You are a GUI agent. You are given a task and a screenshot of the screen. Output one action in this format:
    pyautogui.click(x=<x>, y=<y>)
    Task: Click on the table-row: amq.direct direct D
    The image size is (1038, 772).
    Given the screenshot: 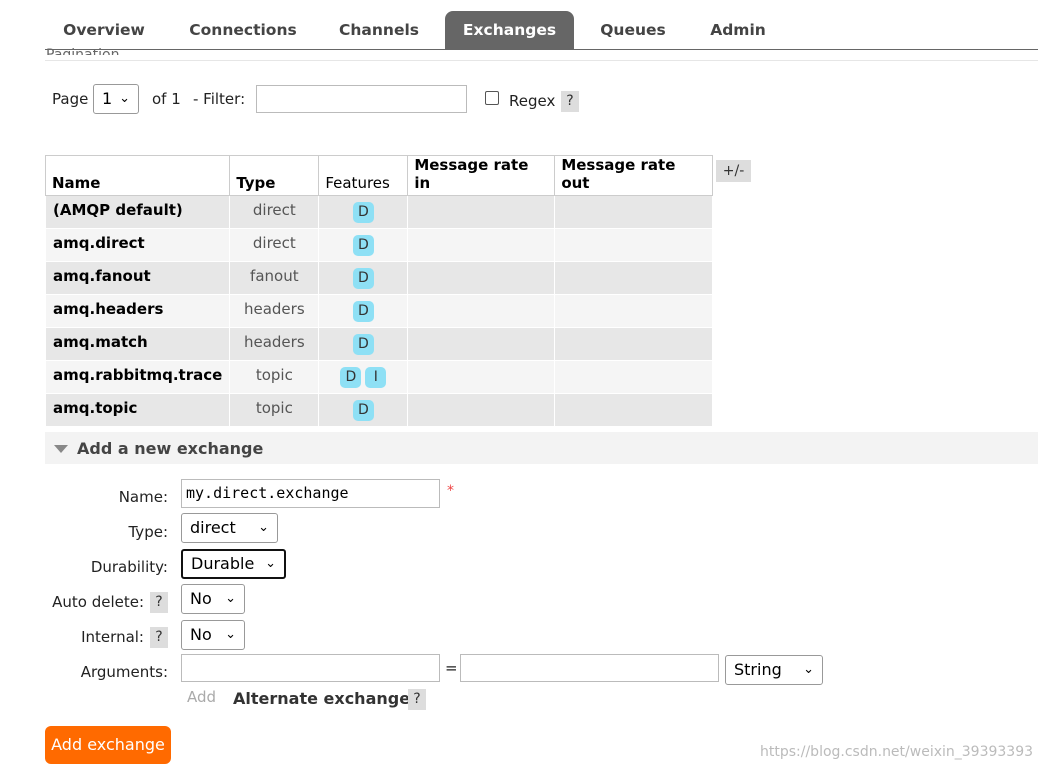 What is the action you would take?
    pyautogui.click(x=379, y=245)
    